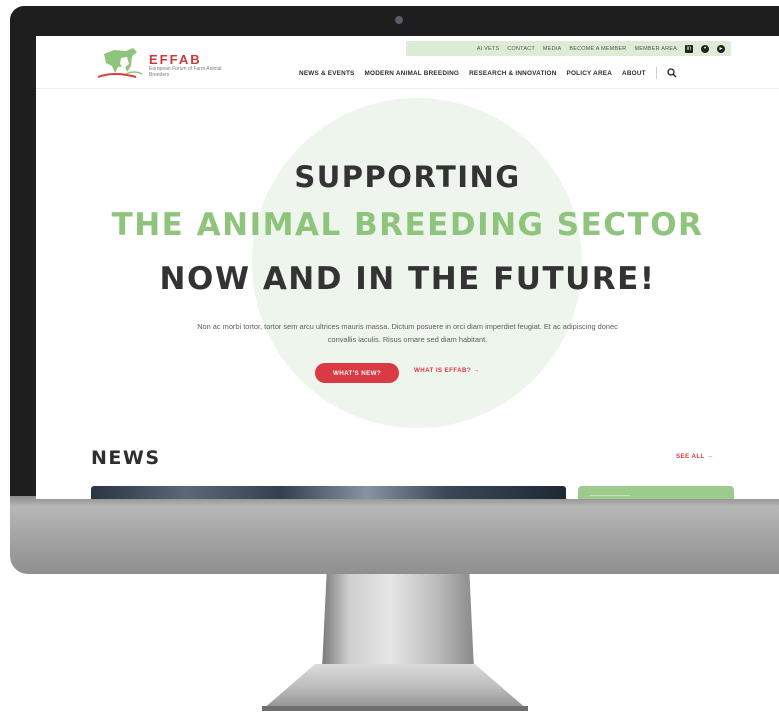 The image size is (779, 715). I want to click on utility-link-media: MEDIA, so click(552, 49).